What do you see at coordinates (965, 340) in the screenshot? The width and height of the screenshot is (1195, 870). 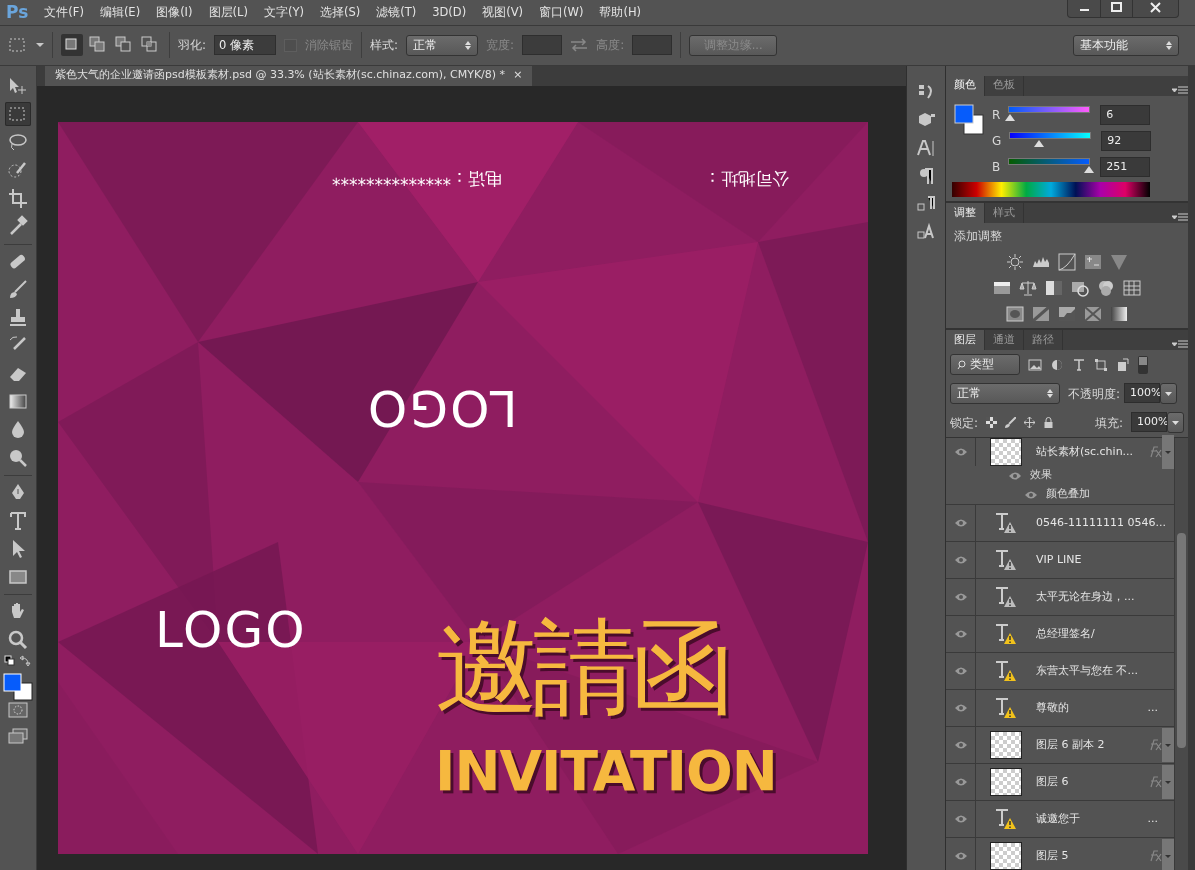 I see `panel-tab: 图层` at bounding box center [965, 340].